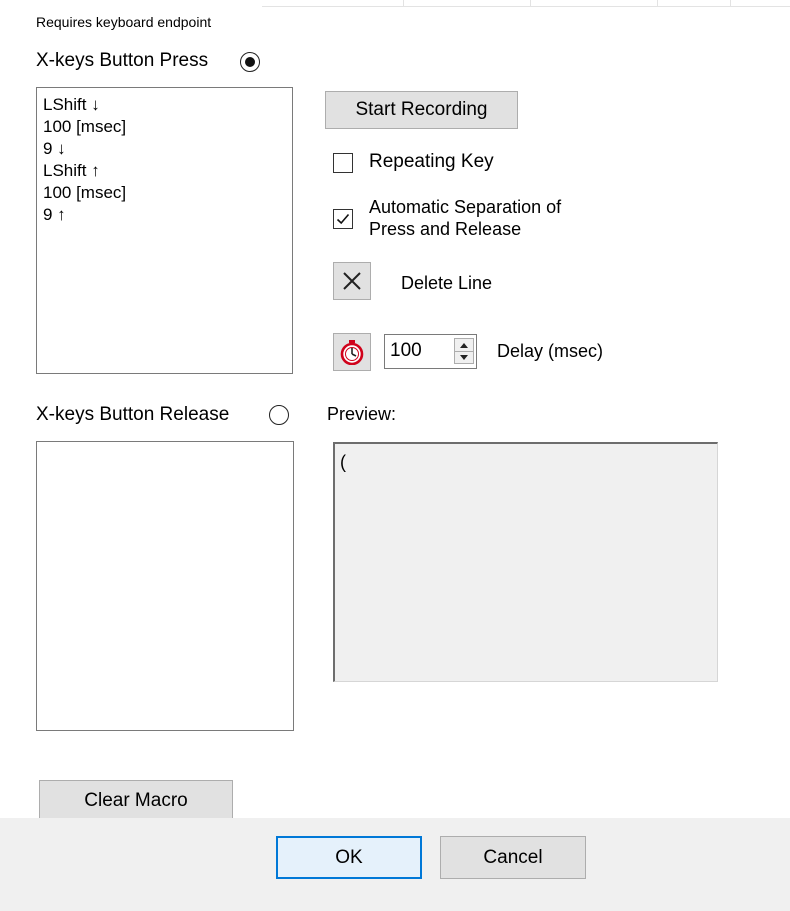  Describe the element at coordinates (124, 22) in the screenshot. I see `endpoint-note: Requires keyboard endpoint` at that location.